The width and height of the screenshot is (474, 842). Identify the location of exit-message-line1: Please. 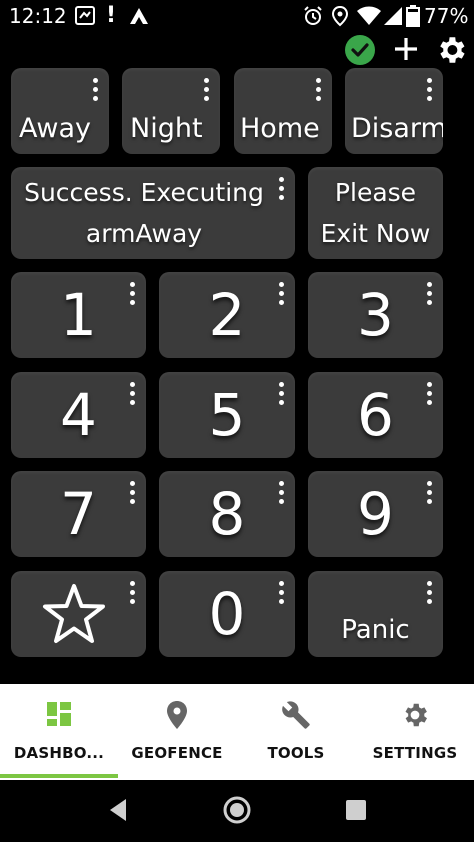
(375, 192).